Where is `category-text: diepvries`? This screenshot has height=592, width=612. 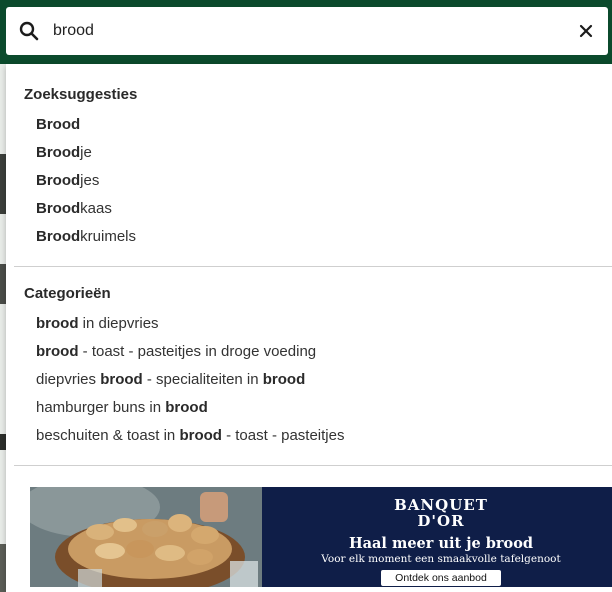
category-text: diepvries is located at coordinates (68, 379).